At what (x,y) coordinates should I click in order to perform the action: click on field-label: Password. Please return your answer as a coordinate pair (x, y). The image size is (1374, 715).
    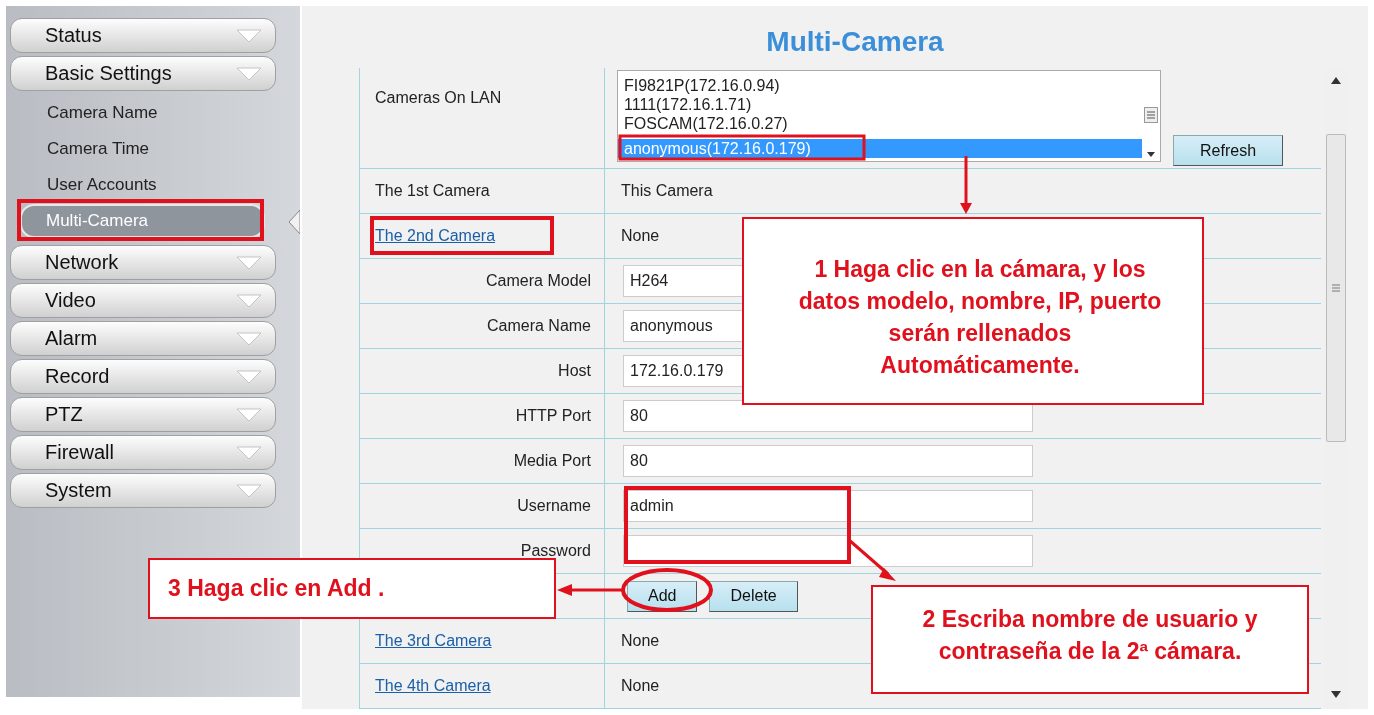
    Looking at the image, I should click on (555, 551).